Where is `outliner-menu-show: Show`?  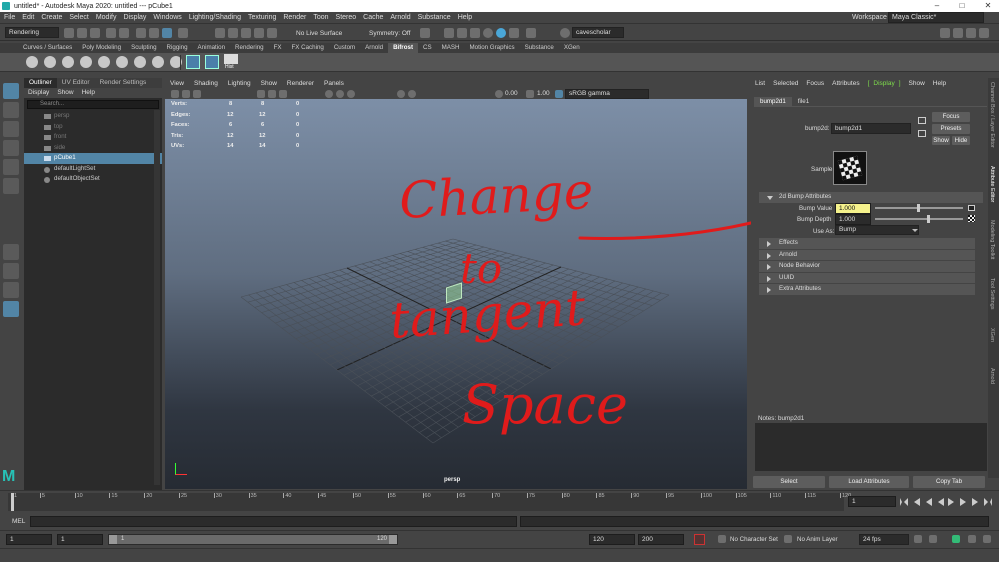 outliner-menu-show: Show is located at coordinates (65, 93).